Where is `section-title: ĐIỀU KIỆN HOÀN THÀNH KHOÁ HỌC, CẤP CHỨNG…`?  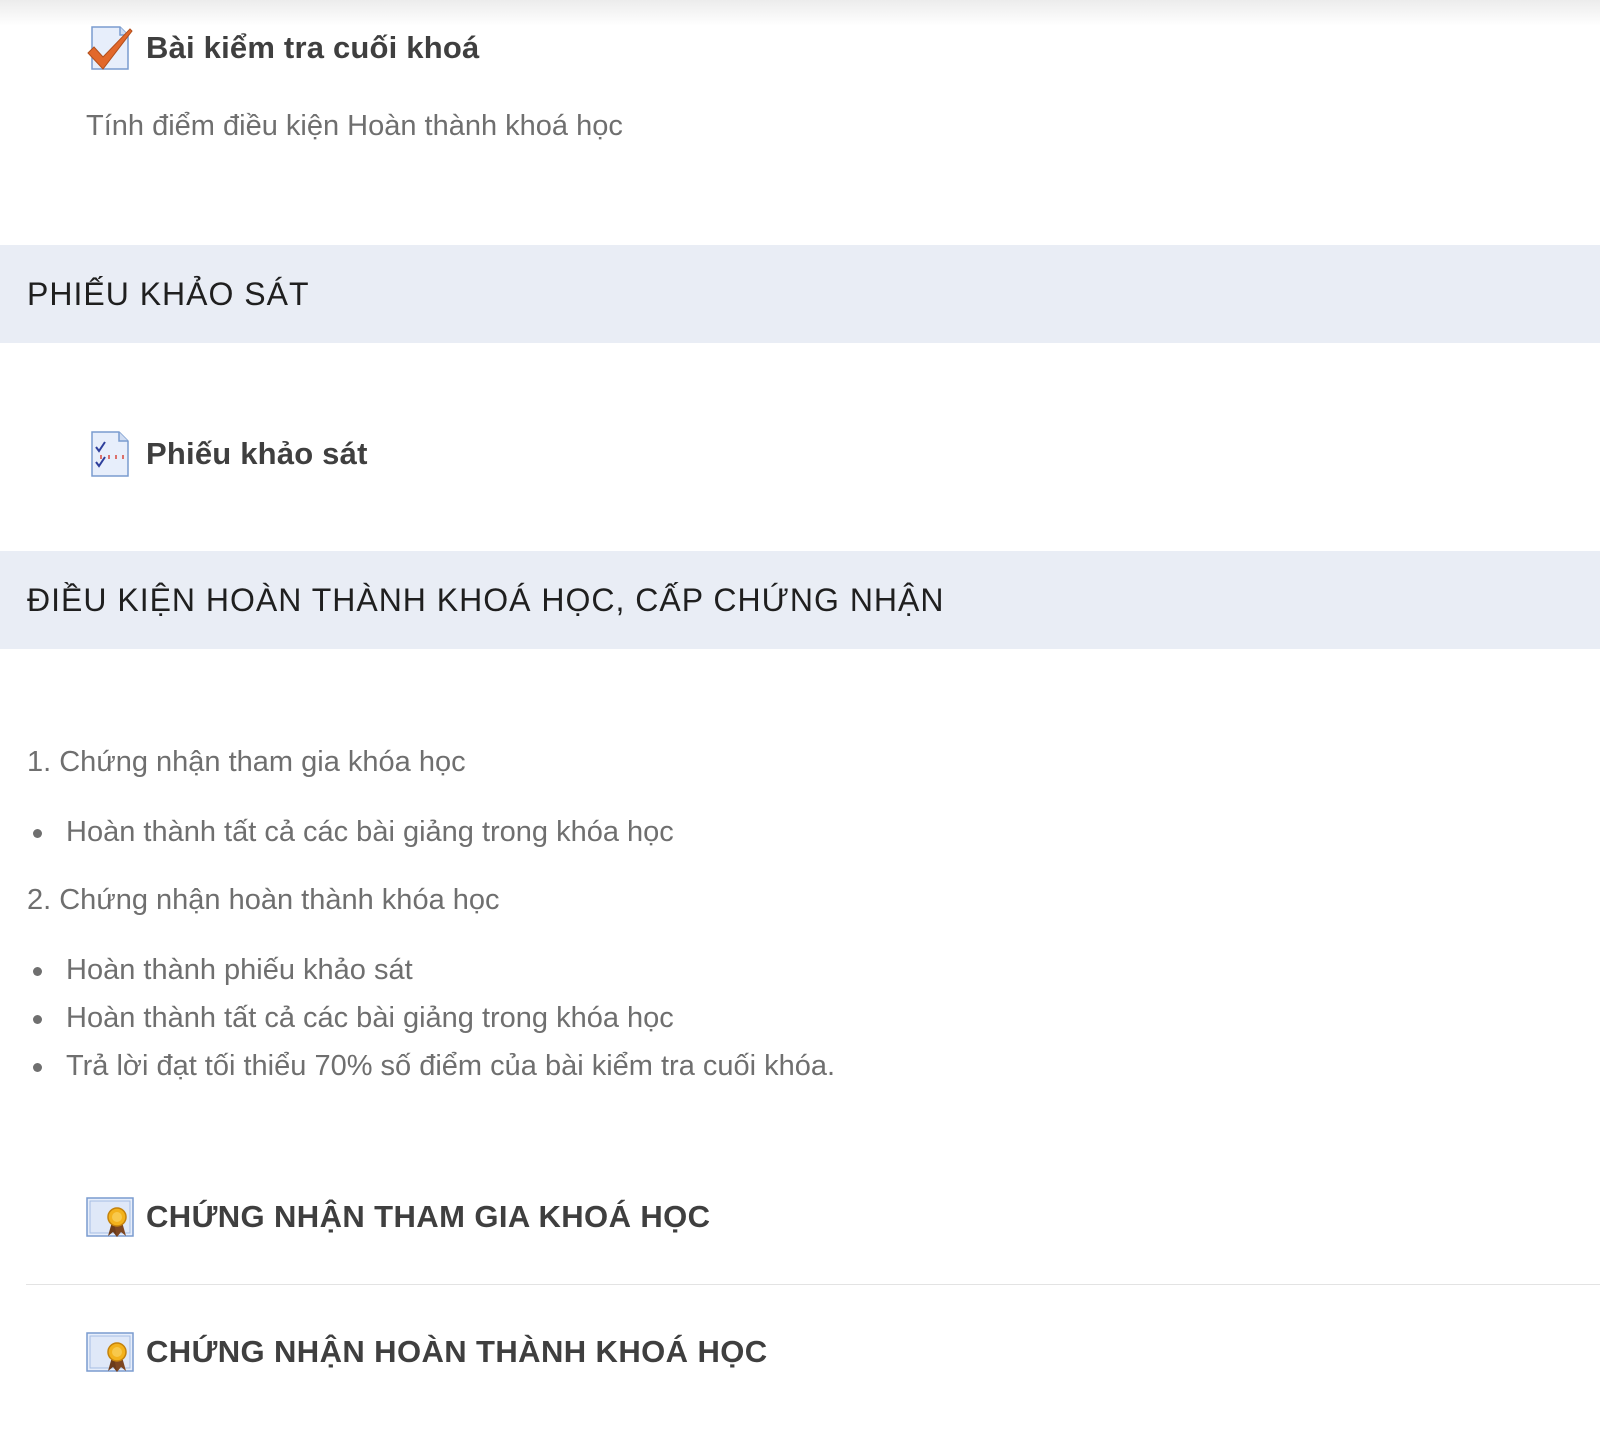
section-title: ĐIỀU KIỆN HOÀN THÀNH KHOÁ HỌC, CẤP CHỨNG… is located at coordinates (486, 599).